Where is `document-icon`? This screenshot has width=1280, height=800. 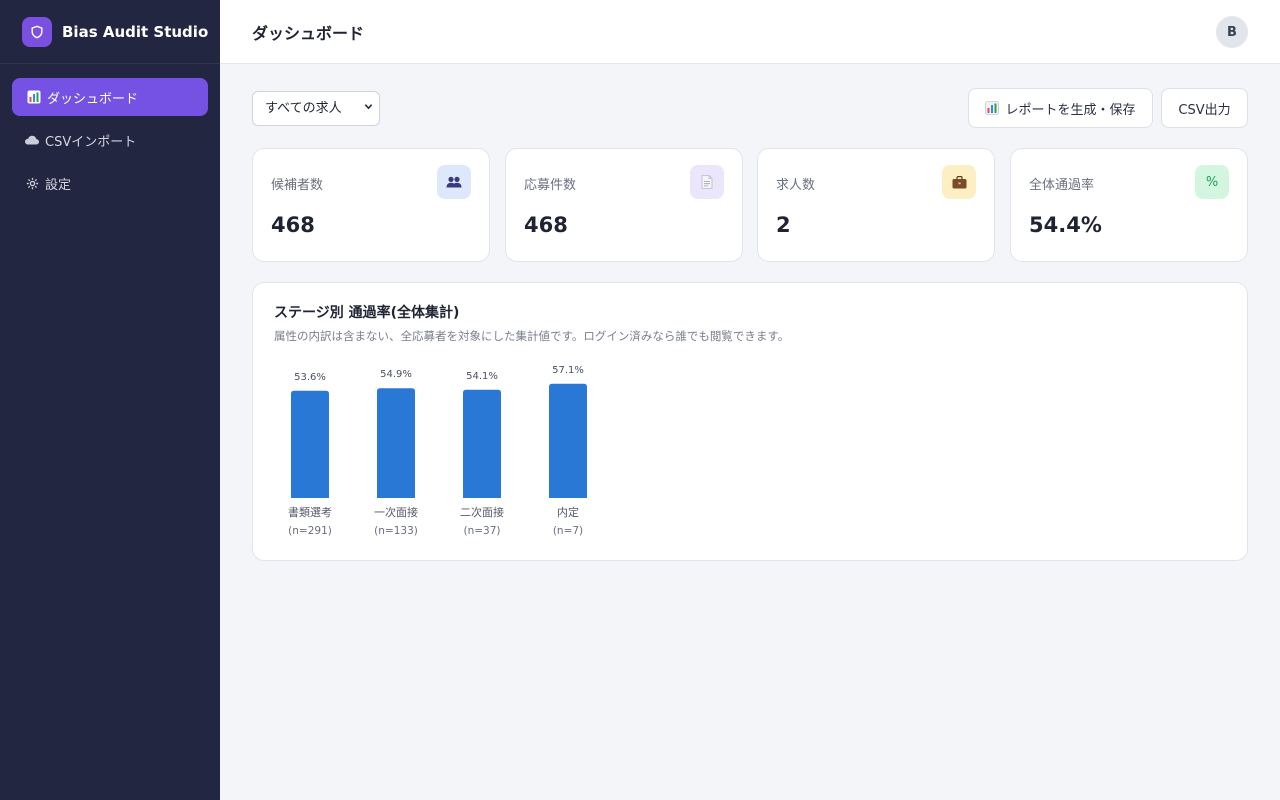
document-icon is located at coordinates (707, 182).